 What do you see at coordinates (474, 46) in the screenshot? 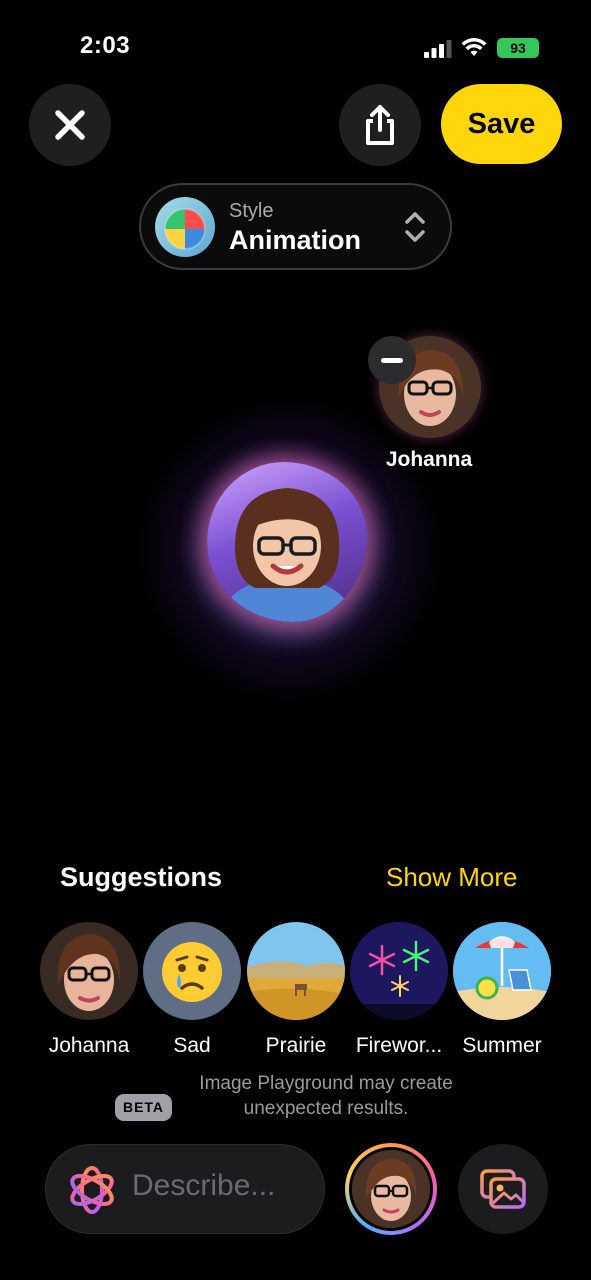
I see `wifi-icon` at bounding box center [474, 46].